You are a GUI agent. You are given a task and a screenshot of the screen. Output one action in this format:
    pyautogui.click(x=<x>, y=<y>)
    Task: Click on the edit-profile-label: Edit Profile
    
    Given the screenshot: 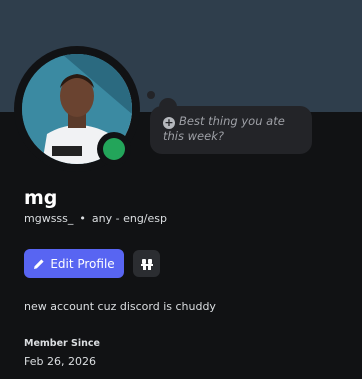 What is the action you would take?
    pyautogui.click(x=82, y=263)
    